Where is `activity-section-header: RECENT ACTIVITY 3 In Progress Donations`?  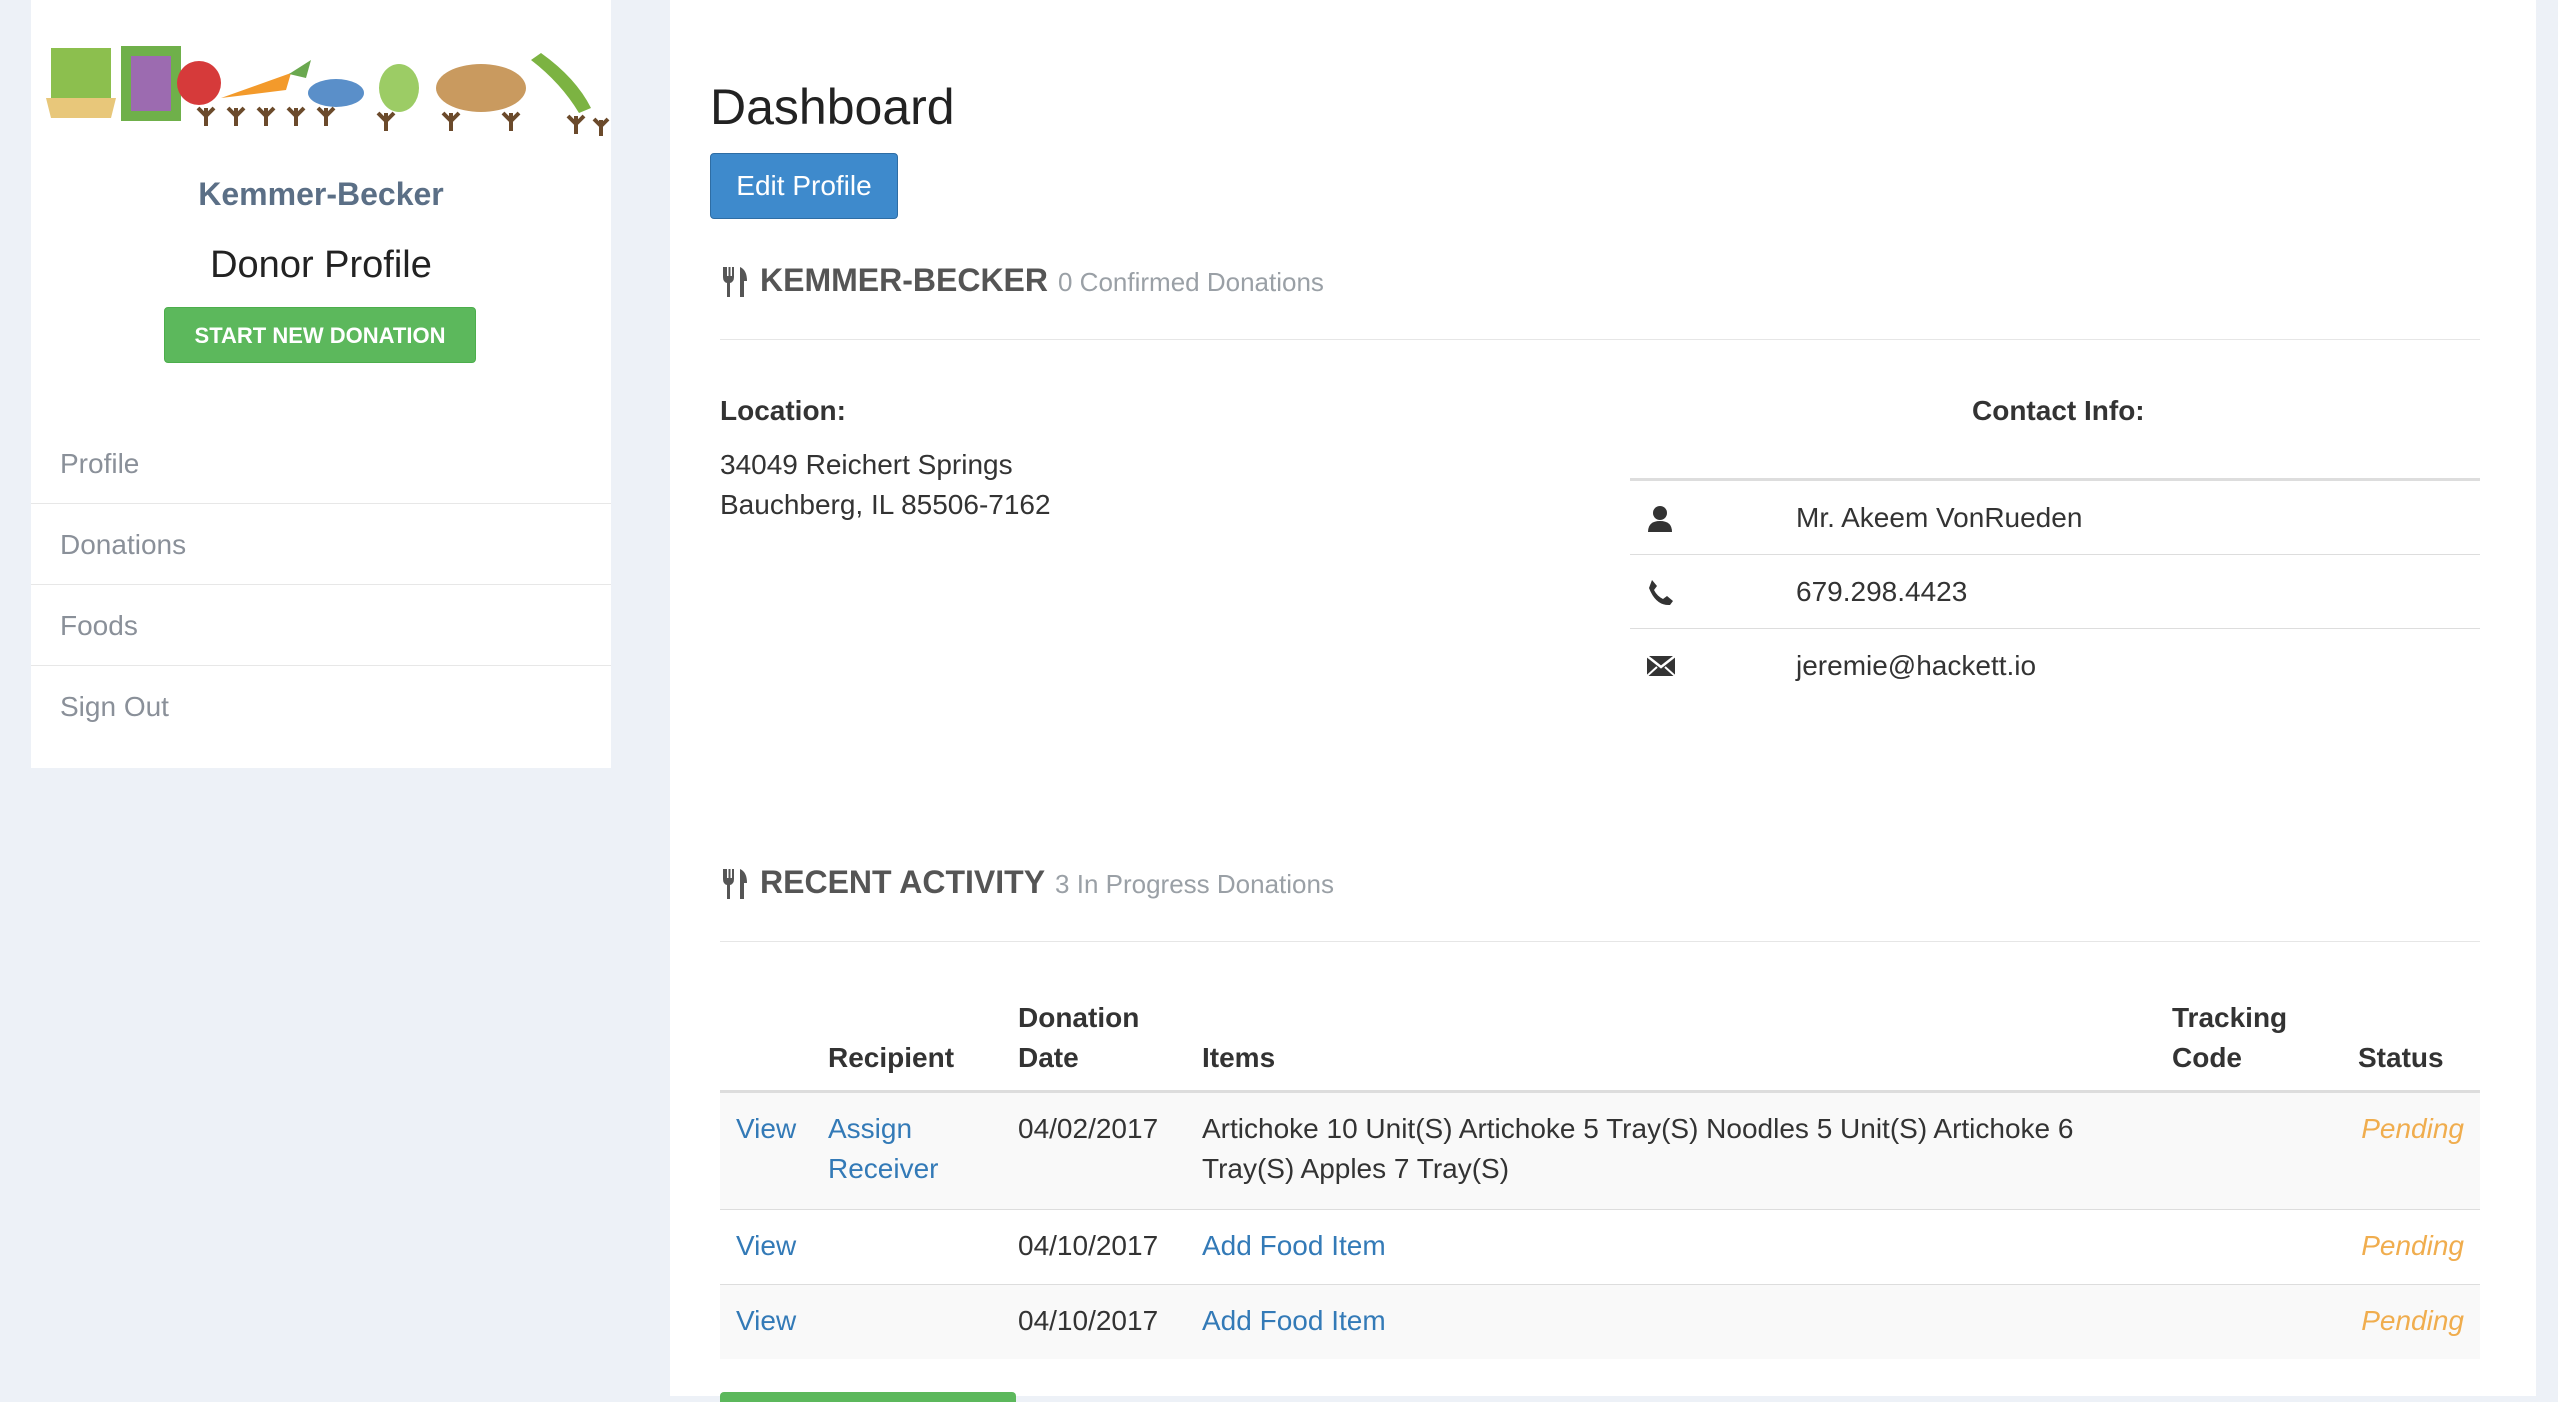
activity-section-header: RECENT ACTIVITY 3 In Progress Donations is located at coordinates (1027, 882).